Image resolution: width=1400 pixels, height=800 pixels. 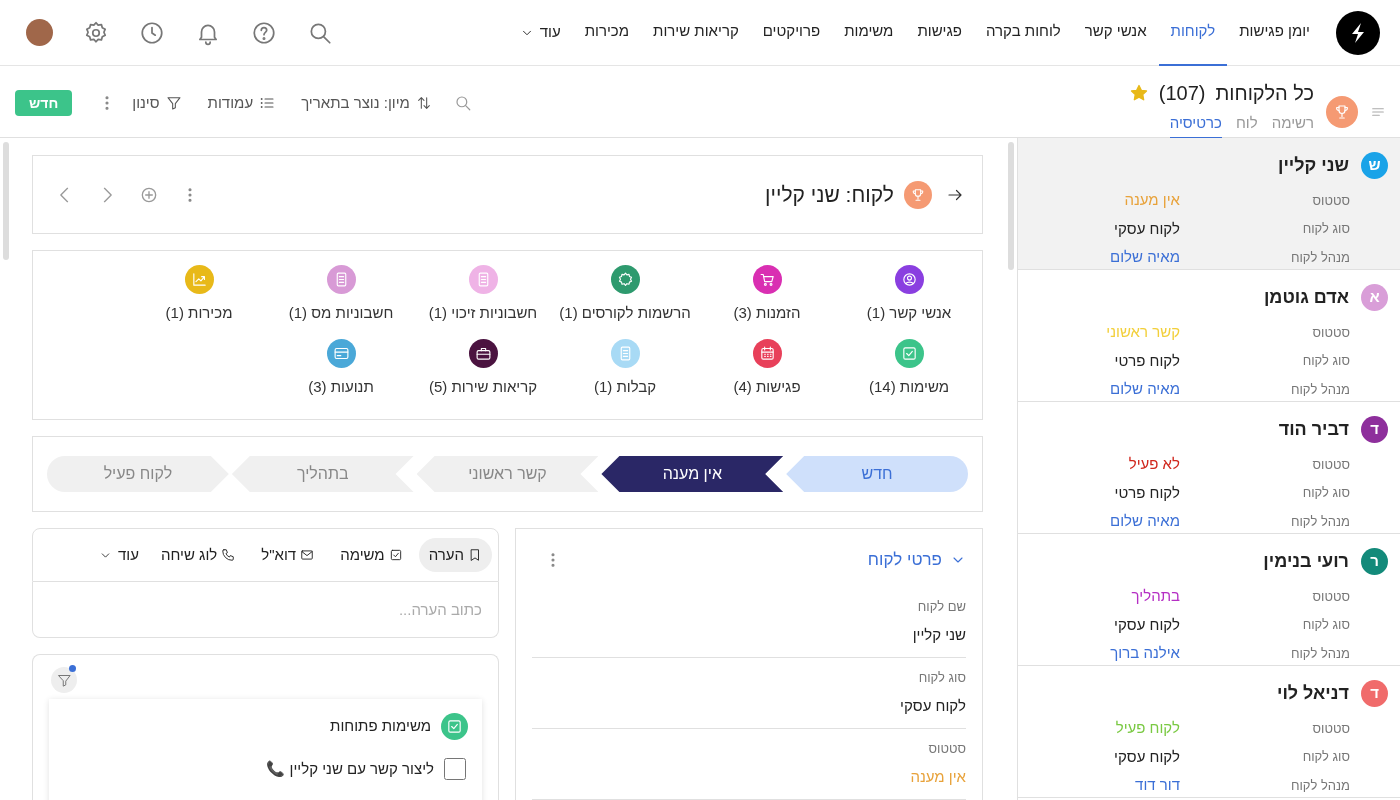 What do you see at coordinates (1151, 200) in the screenshot?
I see `status-value: אין מענה` at bounding box center [1151, 200].